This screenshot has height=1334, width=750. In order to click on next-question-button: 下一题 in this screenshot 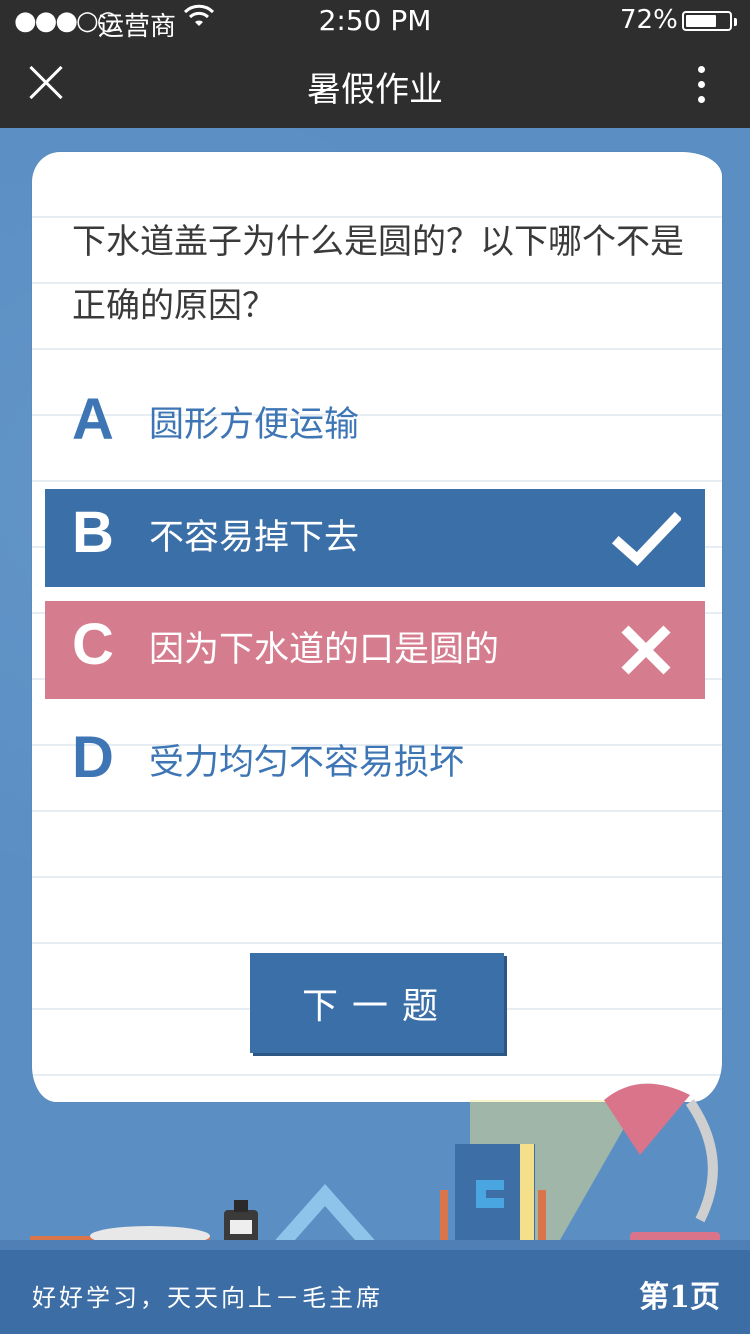, I will do `click(377, 1003)`.